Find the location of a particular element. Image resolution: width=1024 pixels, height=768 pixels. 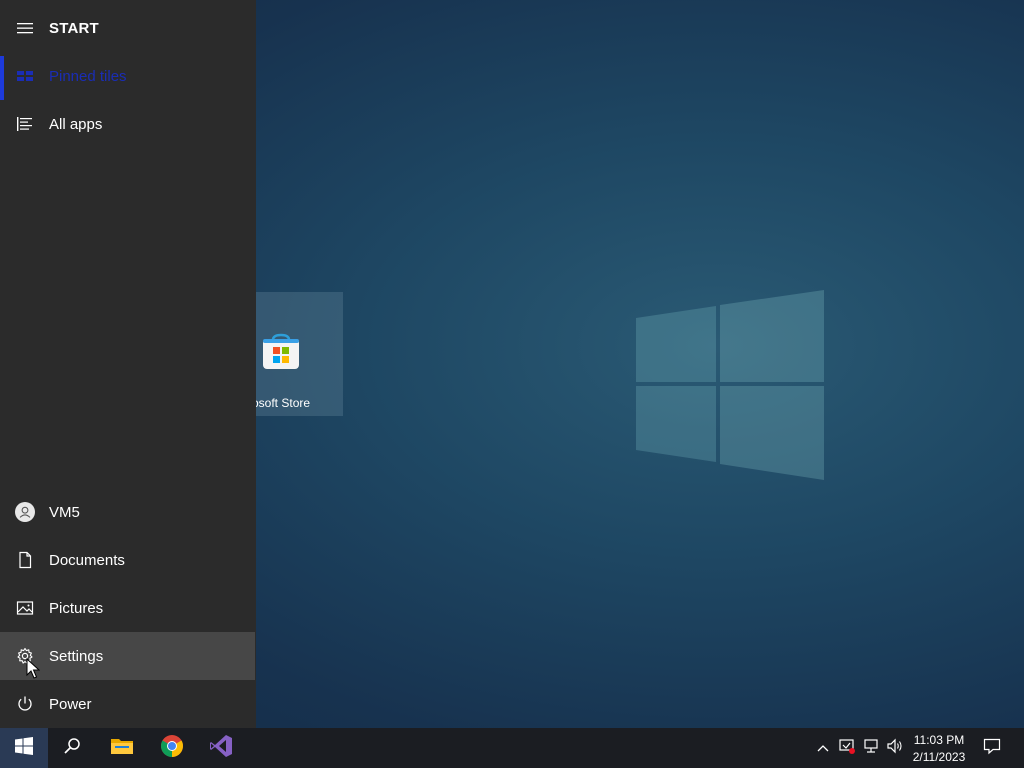

search-icon is located at coordinates (72, 748).